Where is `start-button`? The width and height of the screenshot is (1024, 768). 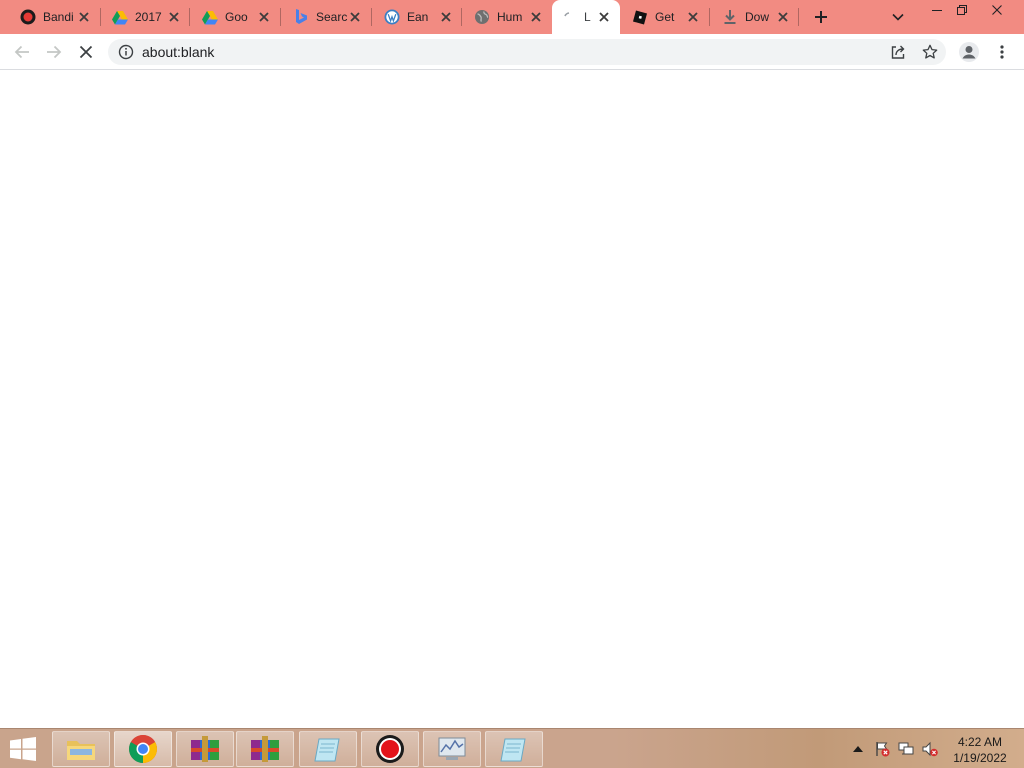 start-button is located at coordinates (23, 749).